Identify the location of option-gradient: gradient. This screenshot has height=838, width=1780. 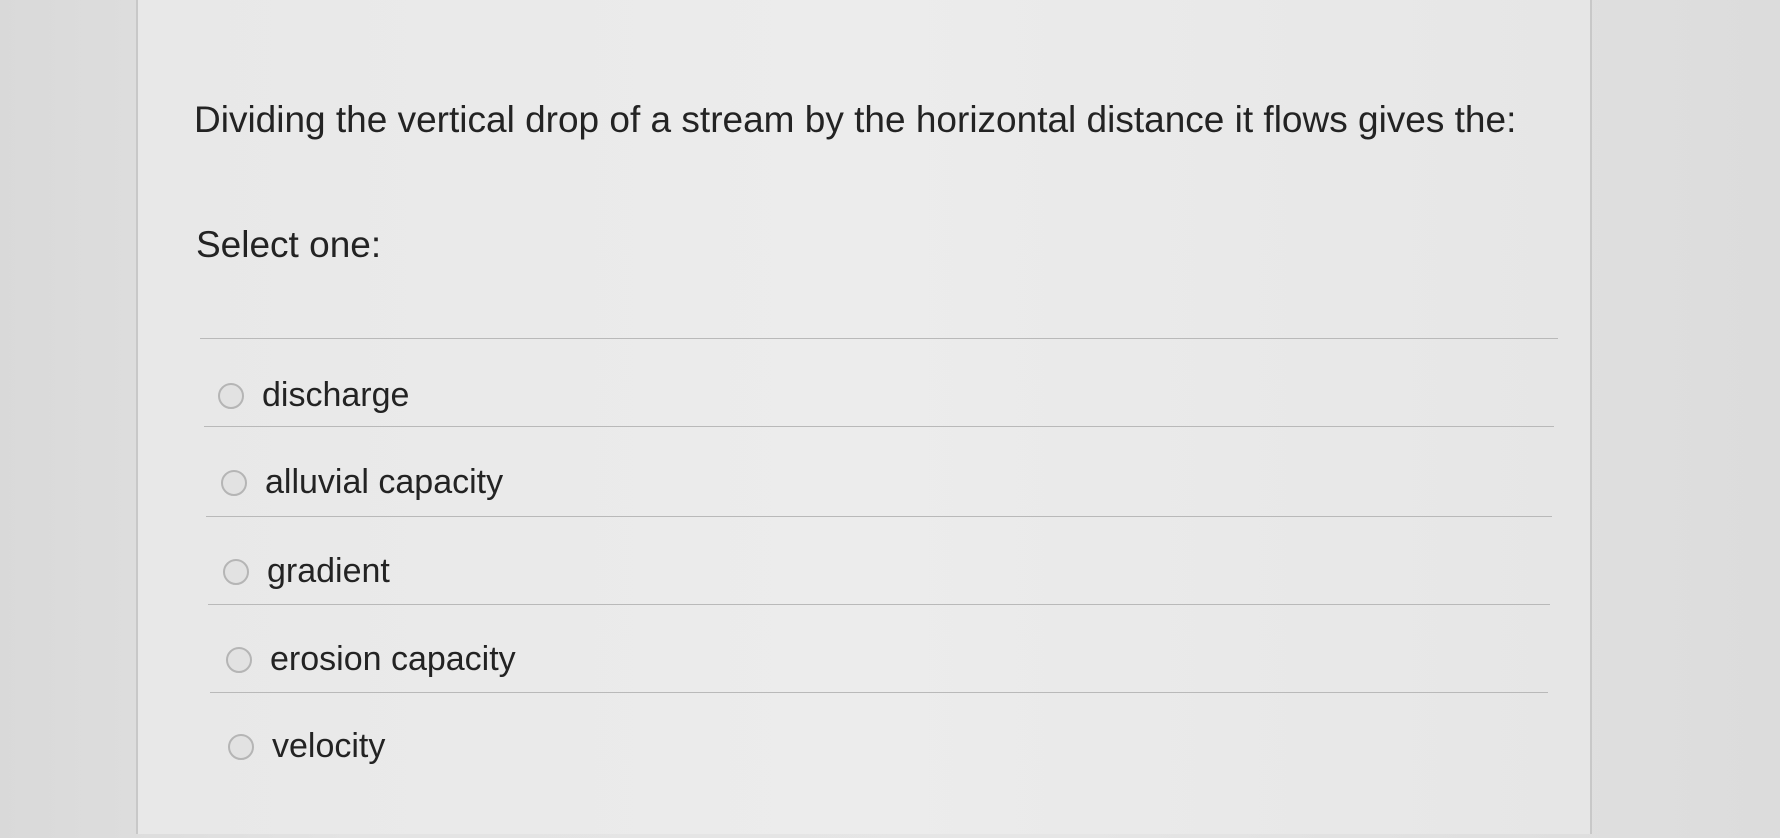
(306, 571).